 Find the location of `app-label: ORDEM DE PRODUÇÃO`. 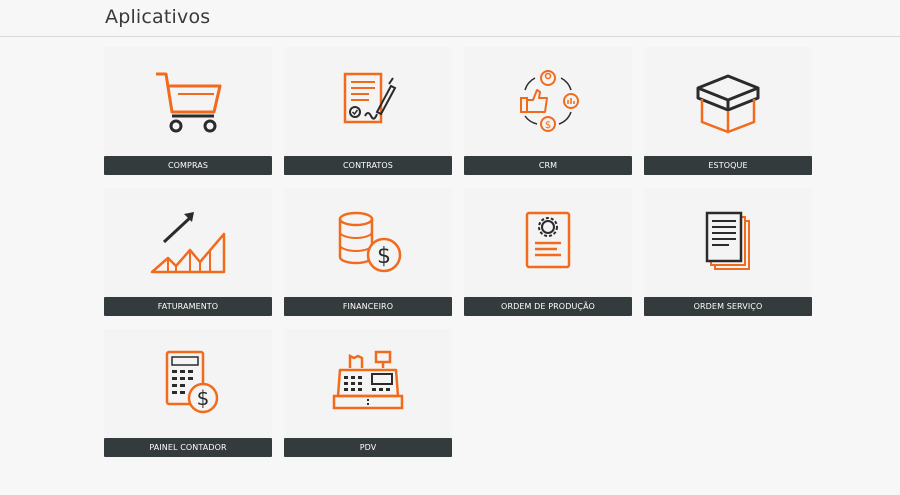

app-label: ORDEM DE PRODUÇÃO is located at coordinates (548, 306).